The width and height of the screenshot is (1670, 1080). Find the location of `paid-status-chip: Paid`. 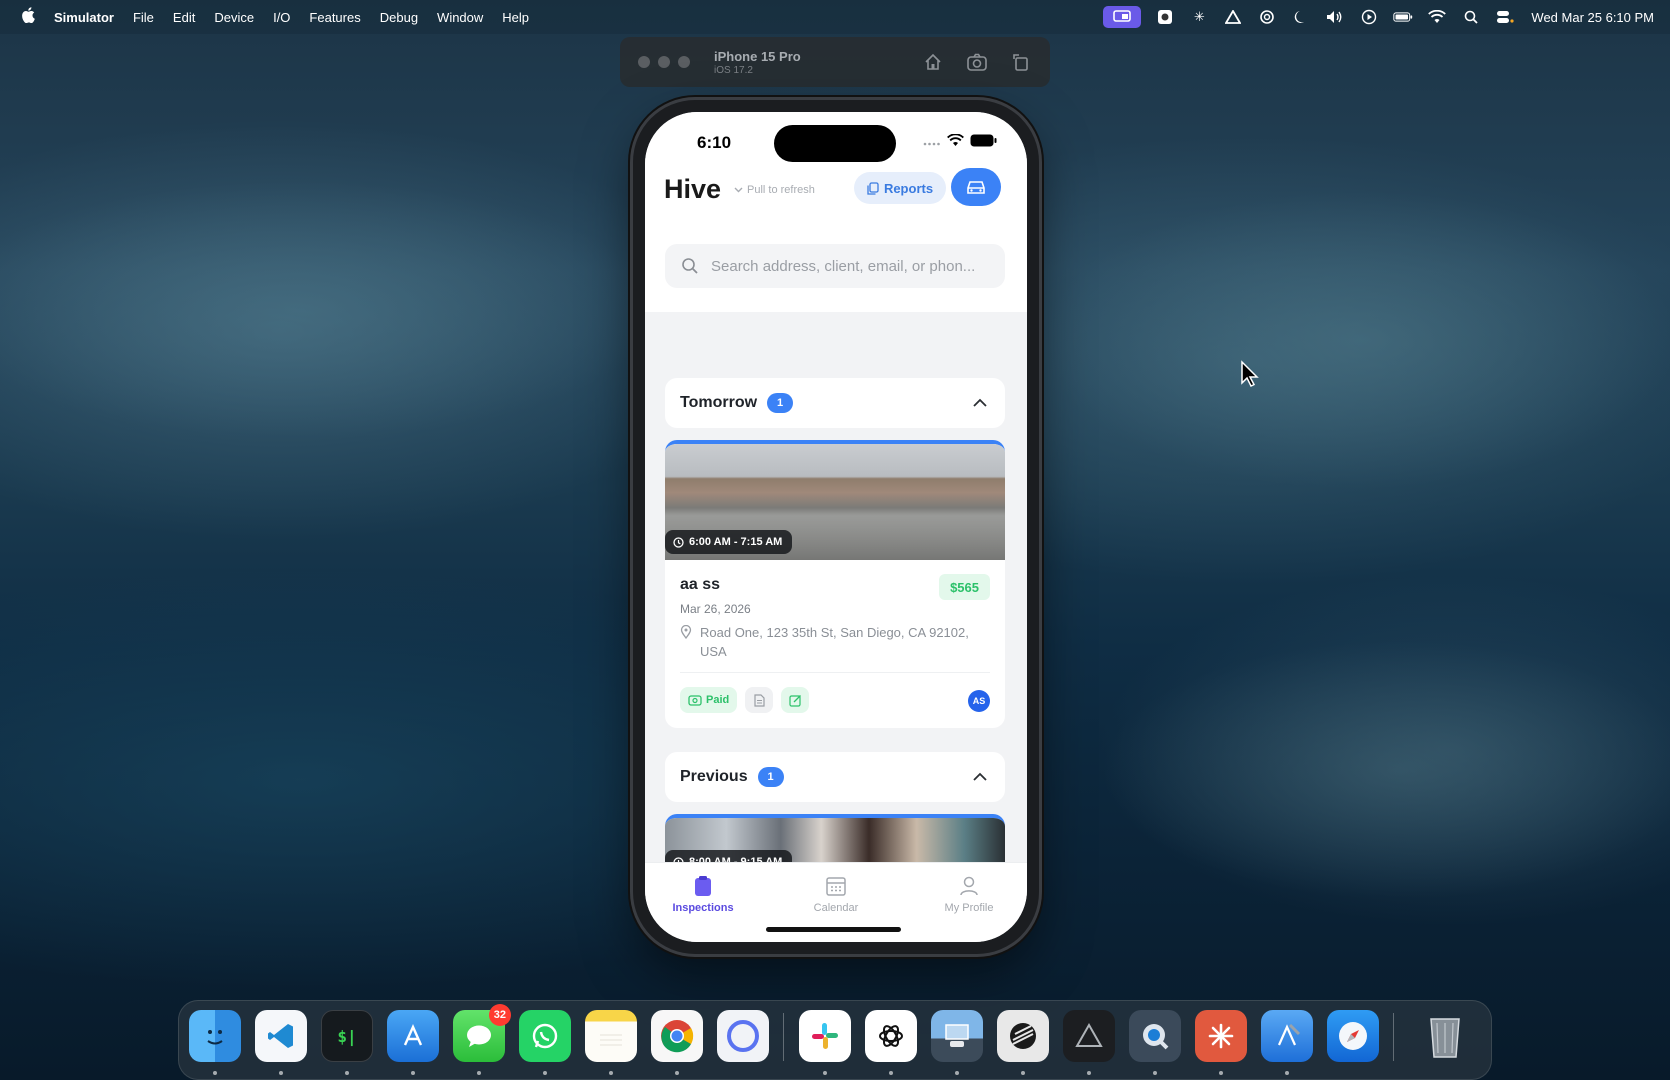

paid-status-chip: Paid is located at coordinates (709, 700).